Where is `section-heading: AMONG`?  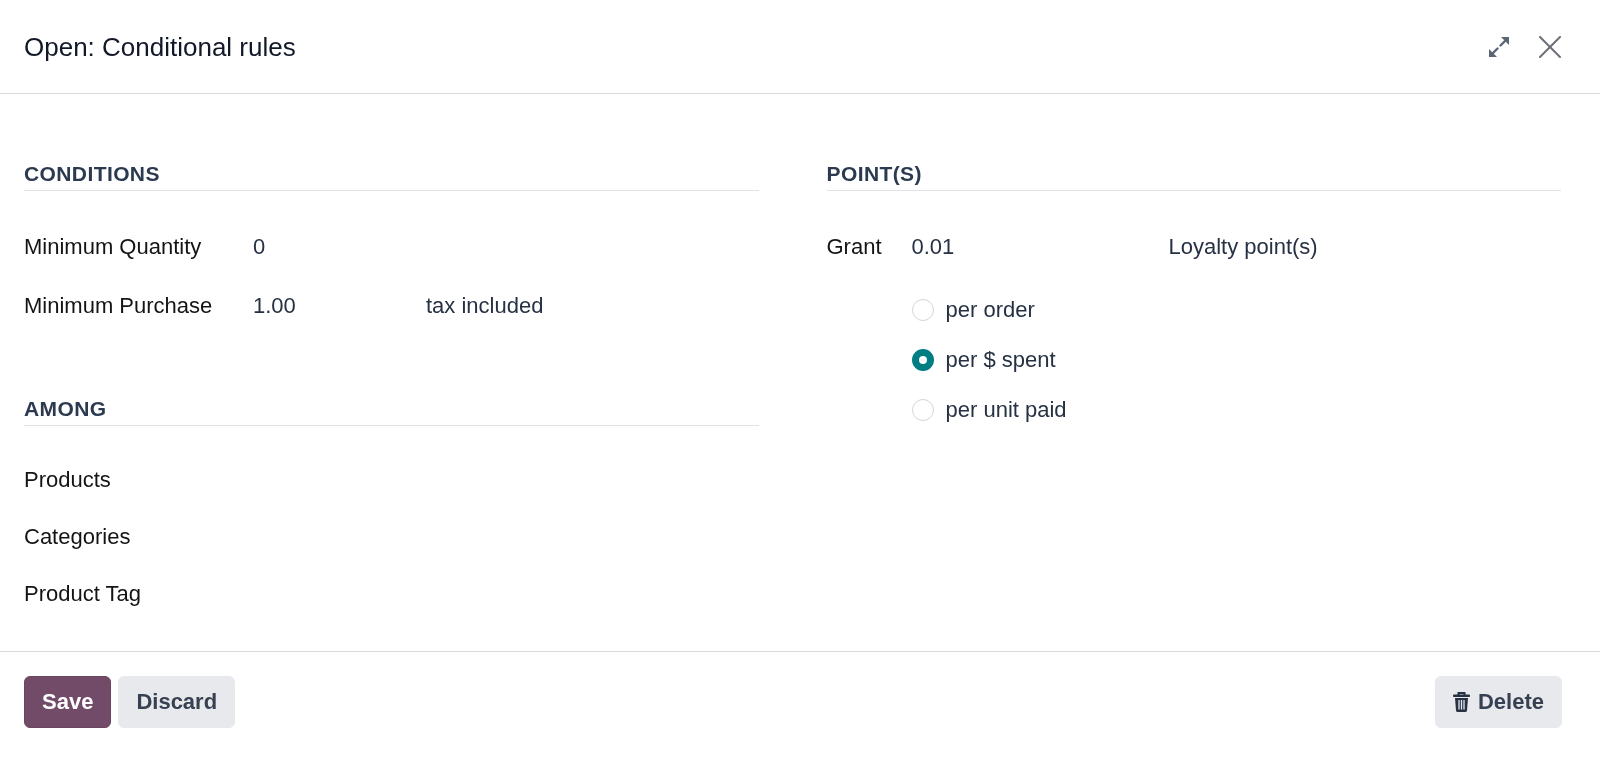 section-heading: AMONG is located at coordinates (65, 409).